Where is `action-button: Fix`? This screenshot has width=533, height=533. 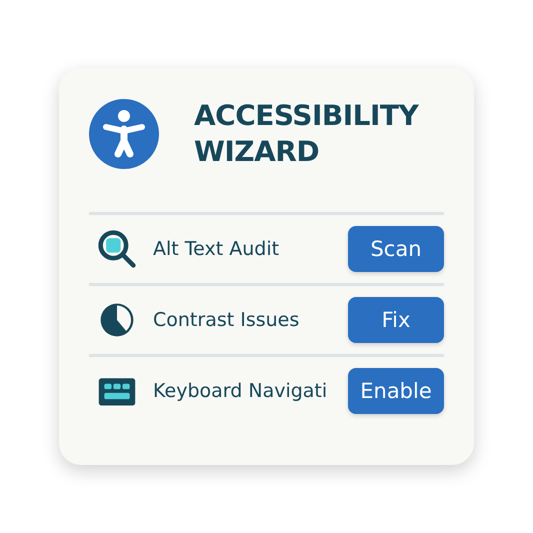
action-button: Fix is located at coordinates (396, 320).